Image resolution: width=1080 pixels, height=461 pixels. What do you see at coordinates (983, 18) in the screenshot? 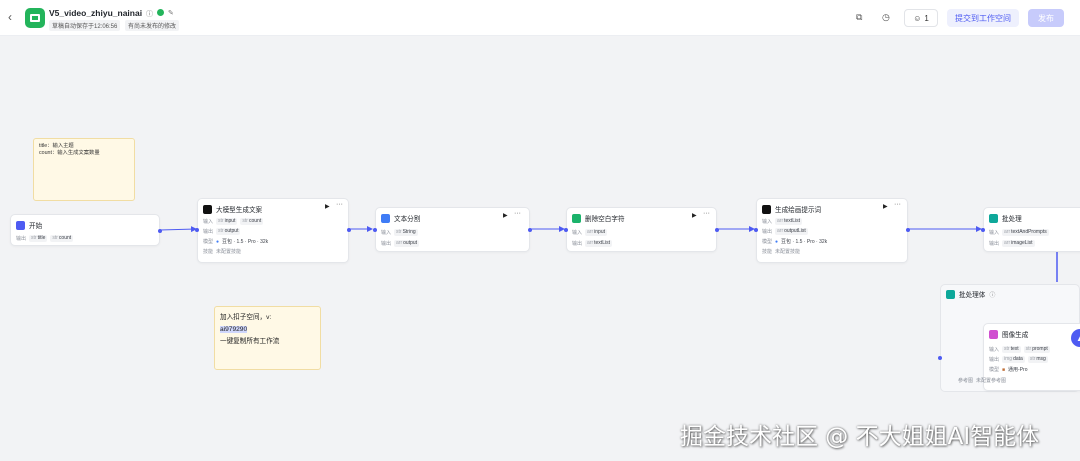
I see `submit-to-workspace-button: 提交到工作空间` at bounding box center [983, 18].